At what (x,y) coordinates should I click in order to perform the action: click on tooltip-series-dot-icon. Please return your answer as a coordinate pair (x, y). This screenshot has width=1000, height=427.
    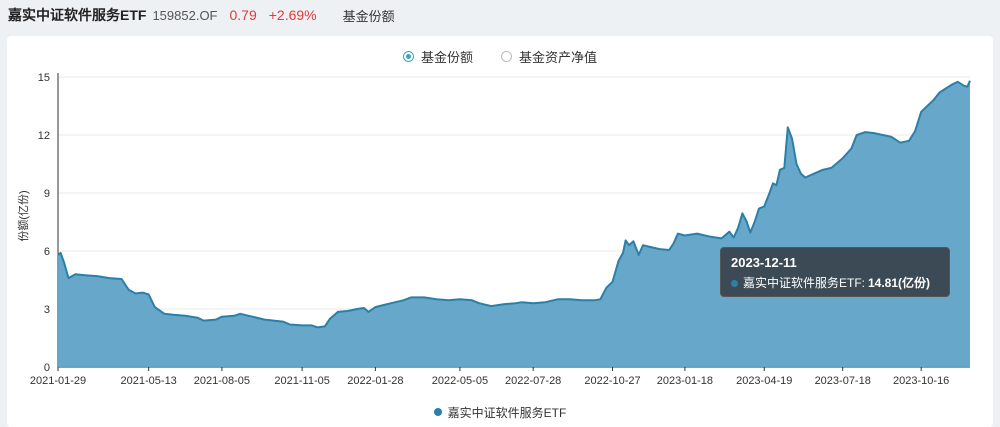
    Looking at the image, I should click on (734, 283).